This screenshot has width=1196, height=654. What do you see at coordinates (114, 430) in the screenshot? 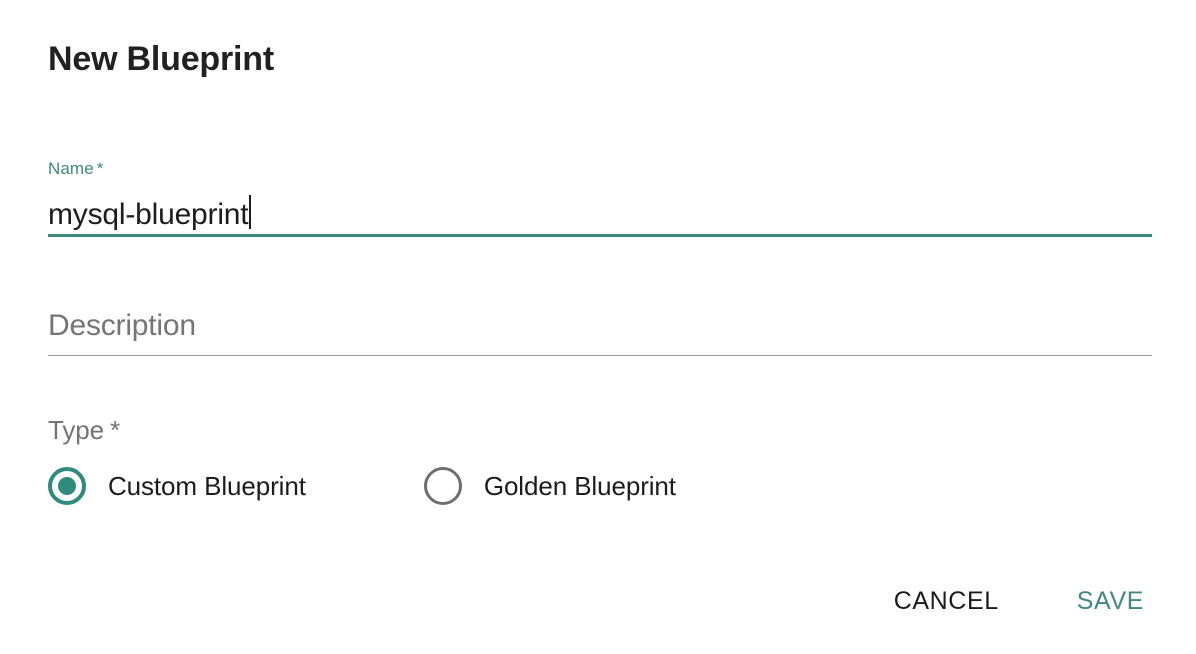
I see `type-required-asterisk: *` at bounding box center [114, 430].